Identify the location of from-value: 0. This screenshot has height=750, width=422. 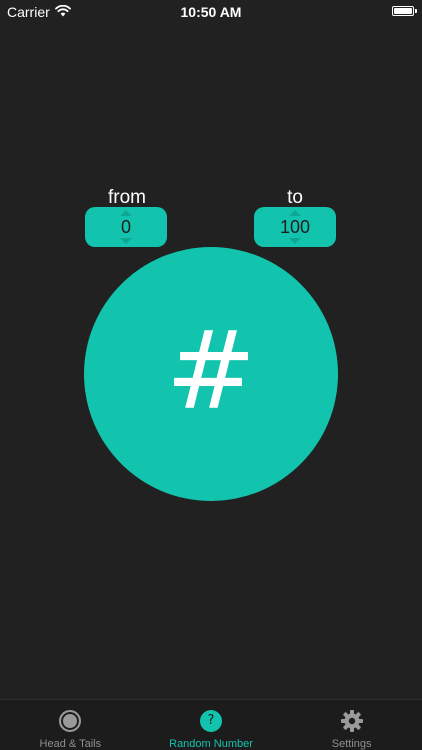
(125, 227).